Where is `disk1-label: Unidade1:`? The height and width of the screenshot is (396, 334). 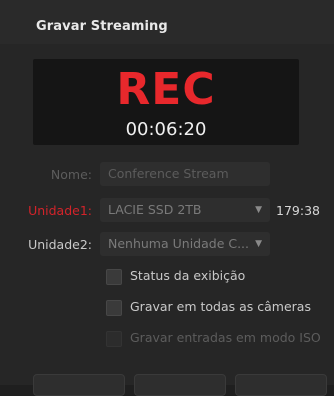 disk1-label: Unidade1: is located at coordinates (60, 210).